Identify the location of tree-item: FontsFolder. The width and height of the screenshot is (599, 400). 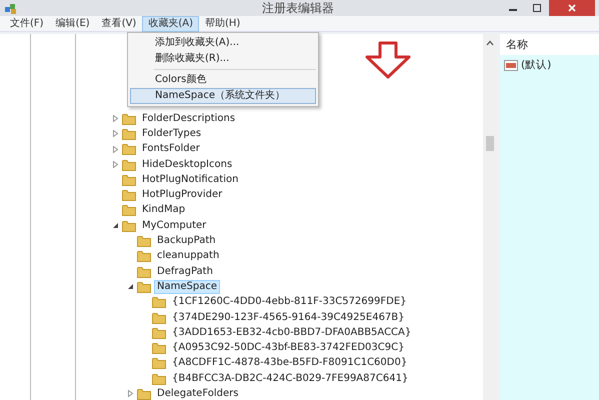
(171, 149).